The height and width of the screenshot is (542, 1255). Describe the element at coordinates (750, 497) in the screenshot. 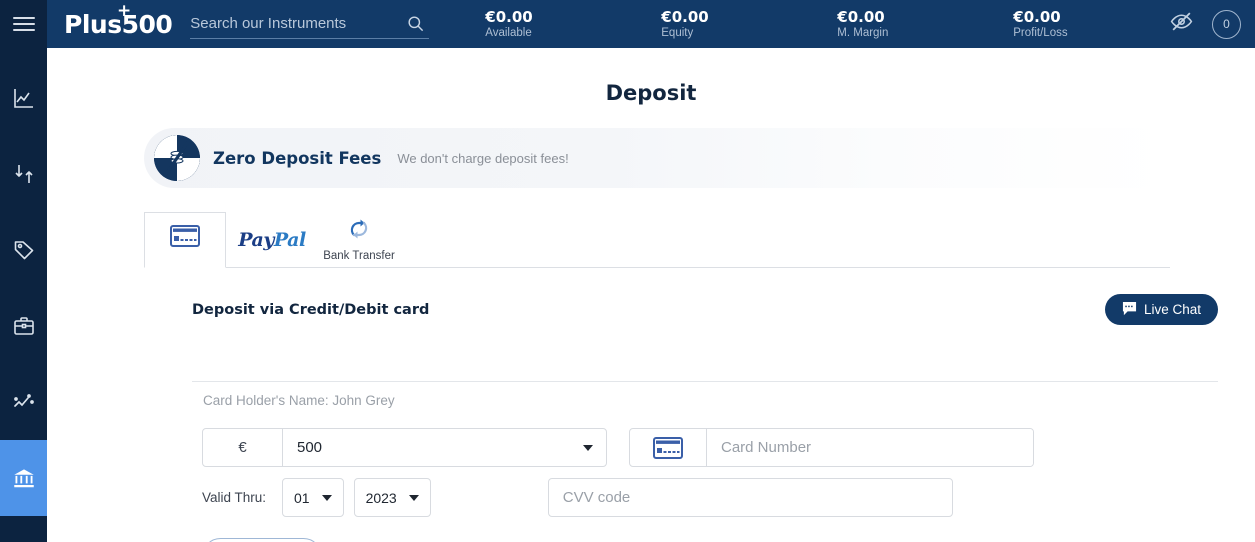

I see `cvv-input` at that location.